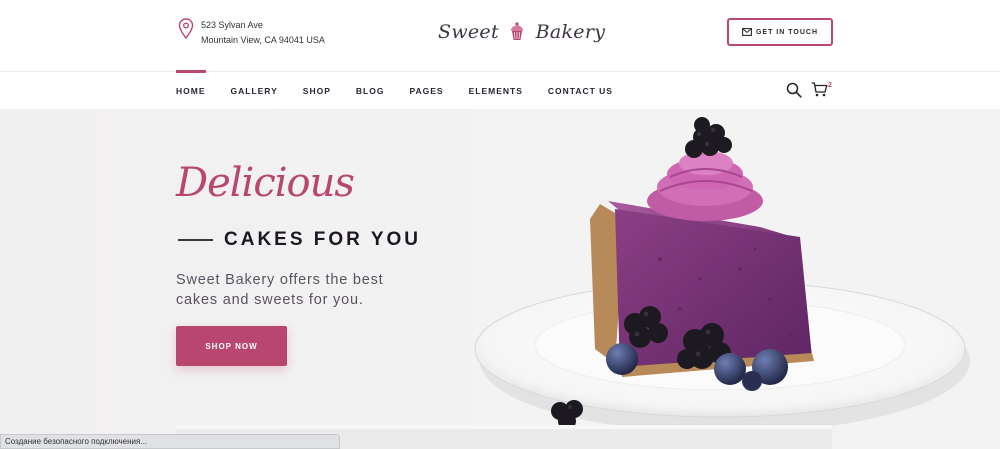 Image resolution: width=1000 pixels, height=449 pixels. I want to click on envelope-icon, so click(747, 32).